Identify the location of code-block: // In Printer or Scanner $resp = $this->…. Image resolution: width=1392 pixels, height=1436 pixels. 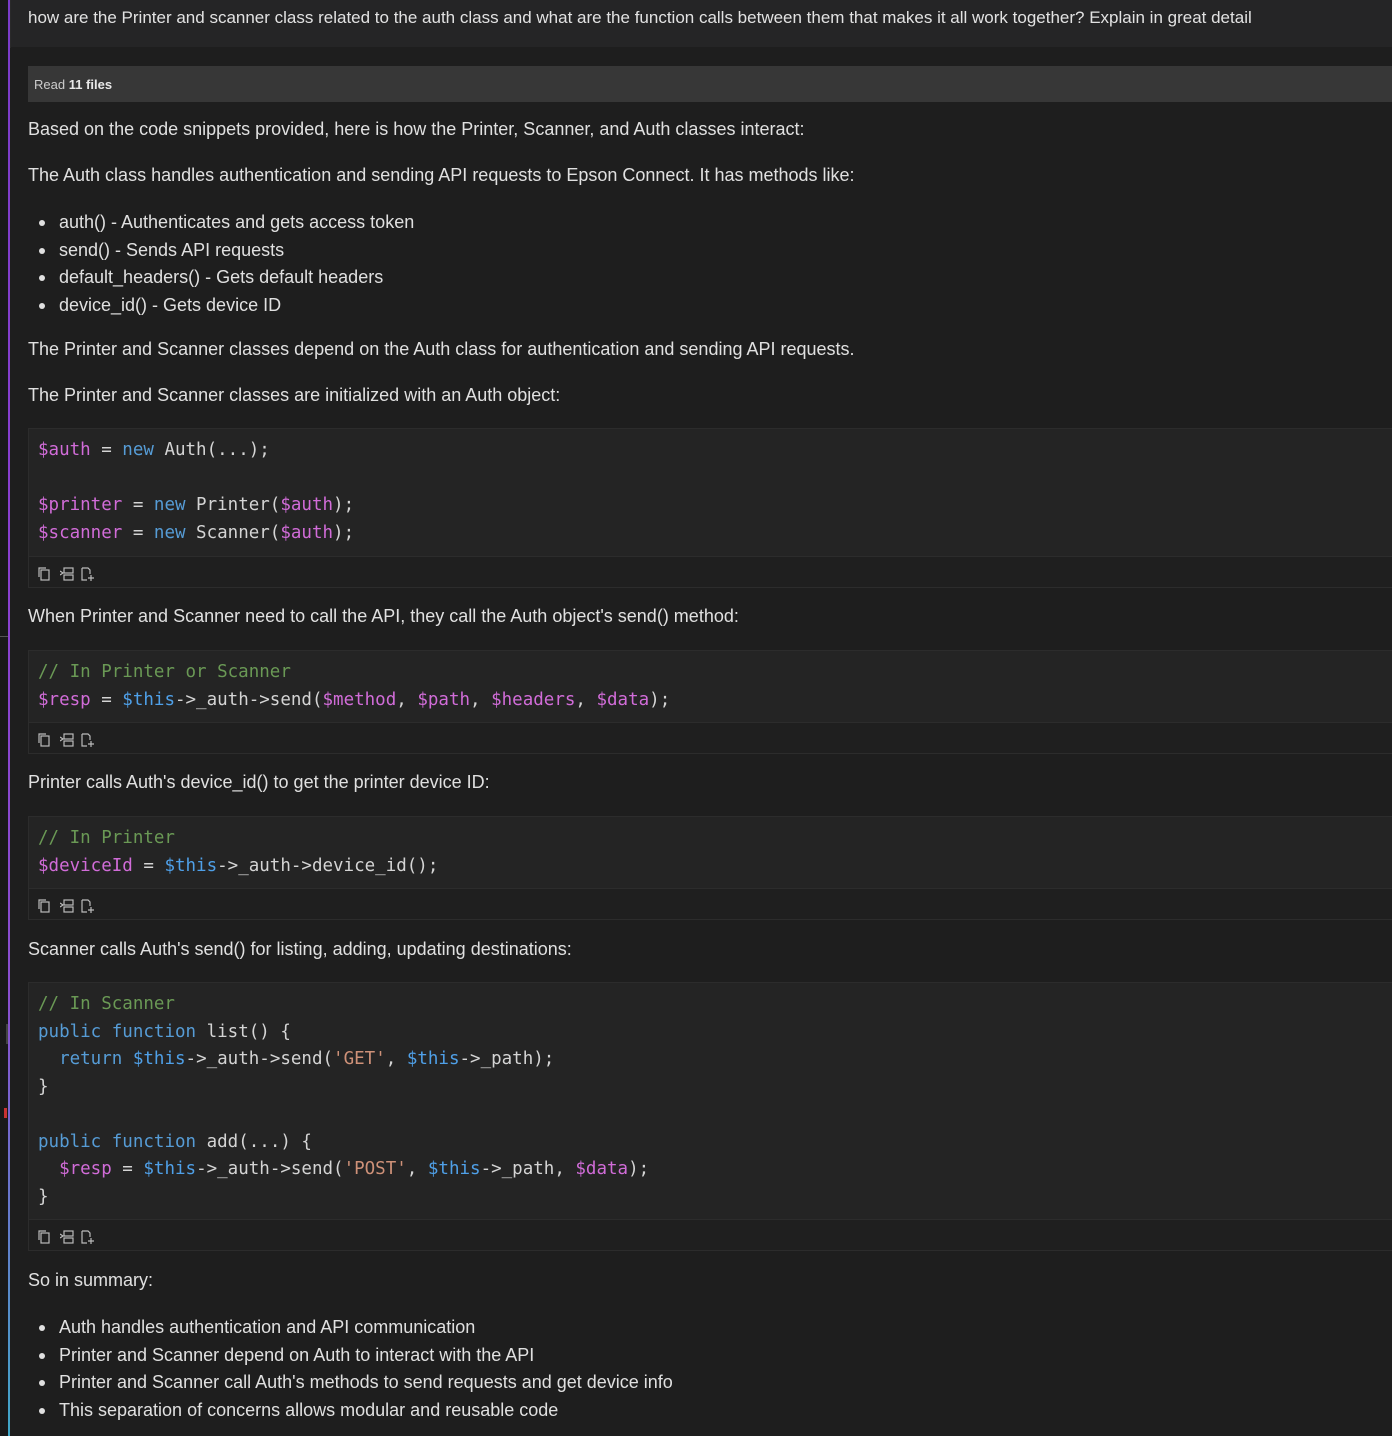
(710, 702).